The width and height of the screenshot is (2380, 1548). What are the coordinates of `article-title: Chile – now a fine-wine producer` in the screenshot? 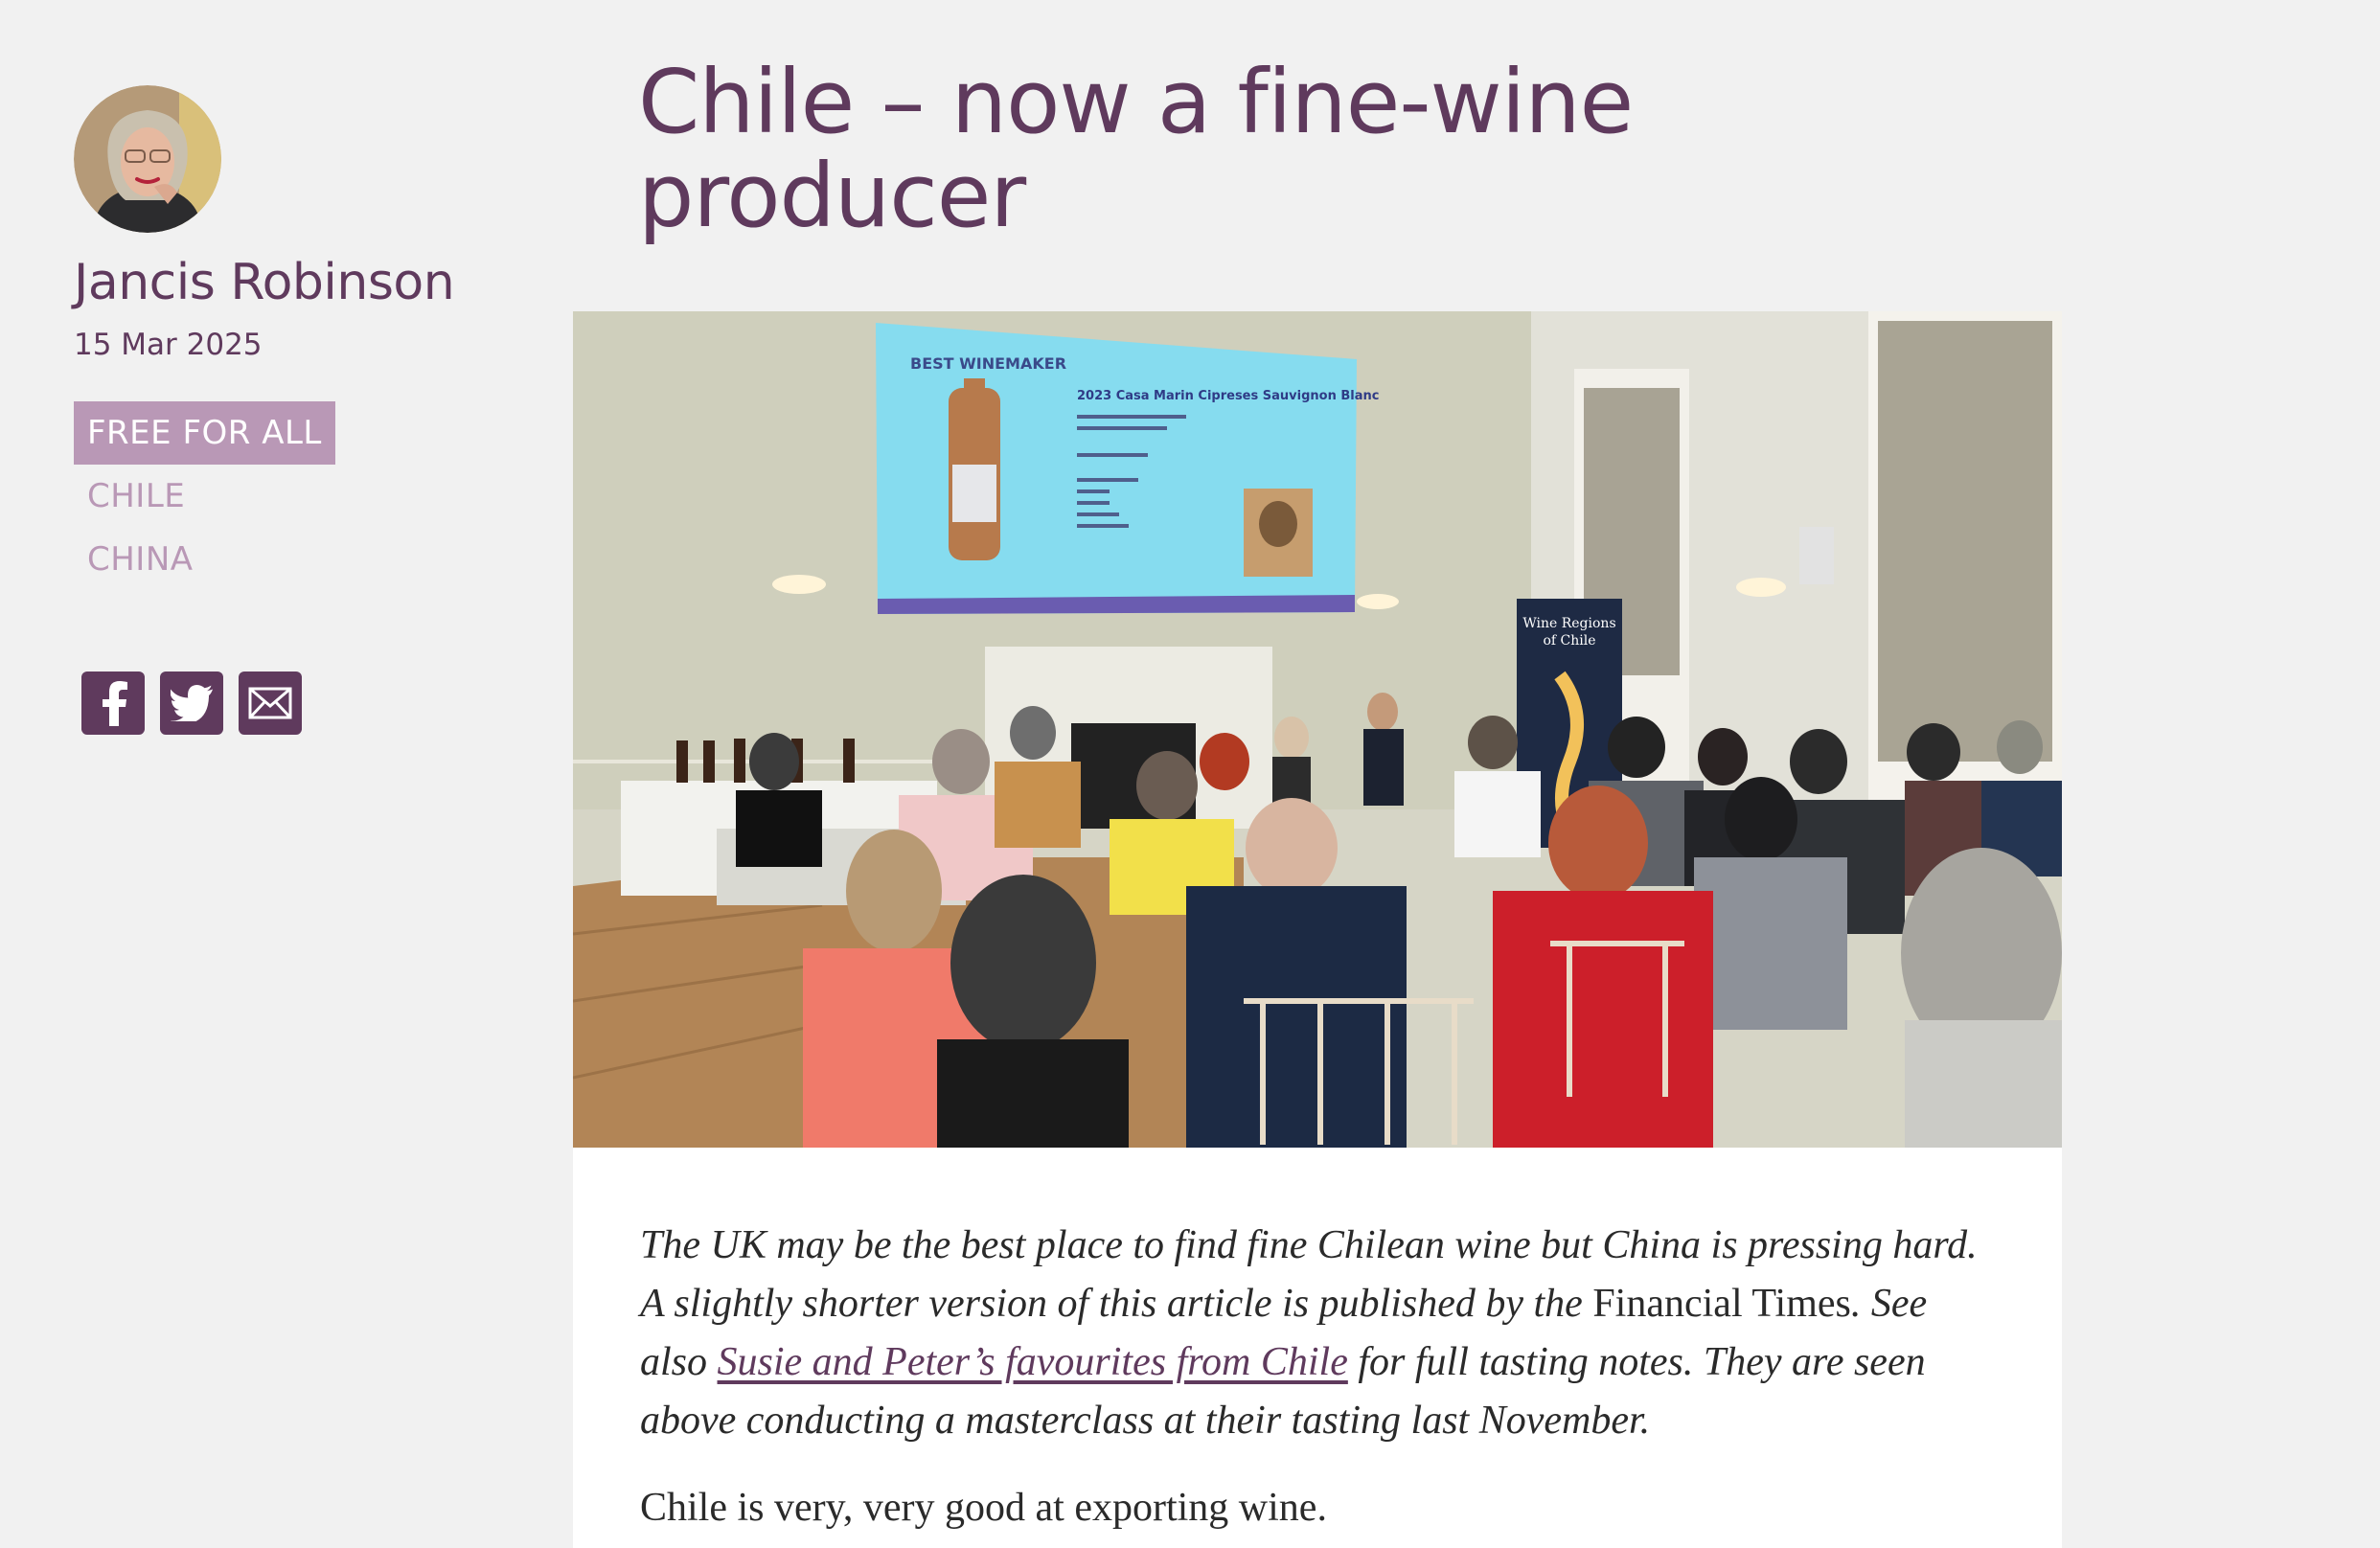 It's located at (1136, 149).